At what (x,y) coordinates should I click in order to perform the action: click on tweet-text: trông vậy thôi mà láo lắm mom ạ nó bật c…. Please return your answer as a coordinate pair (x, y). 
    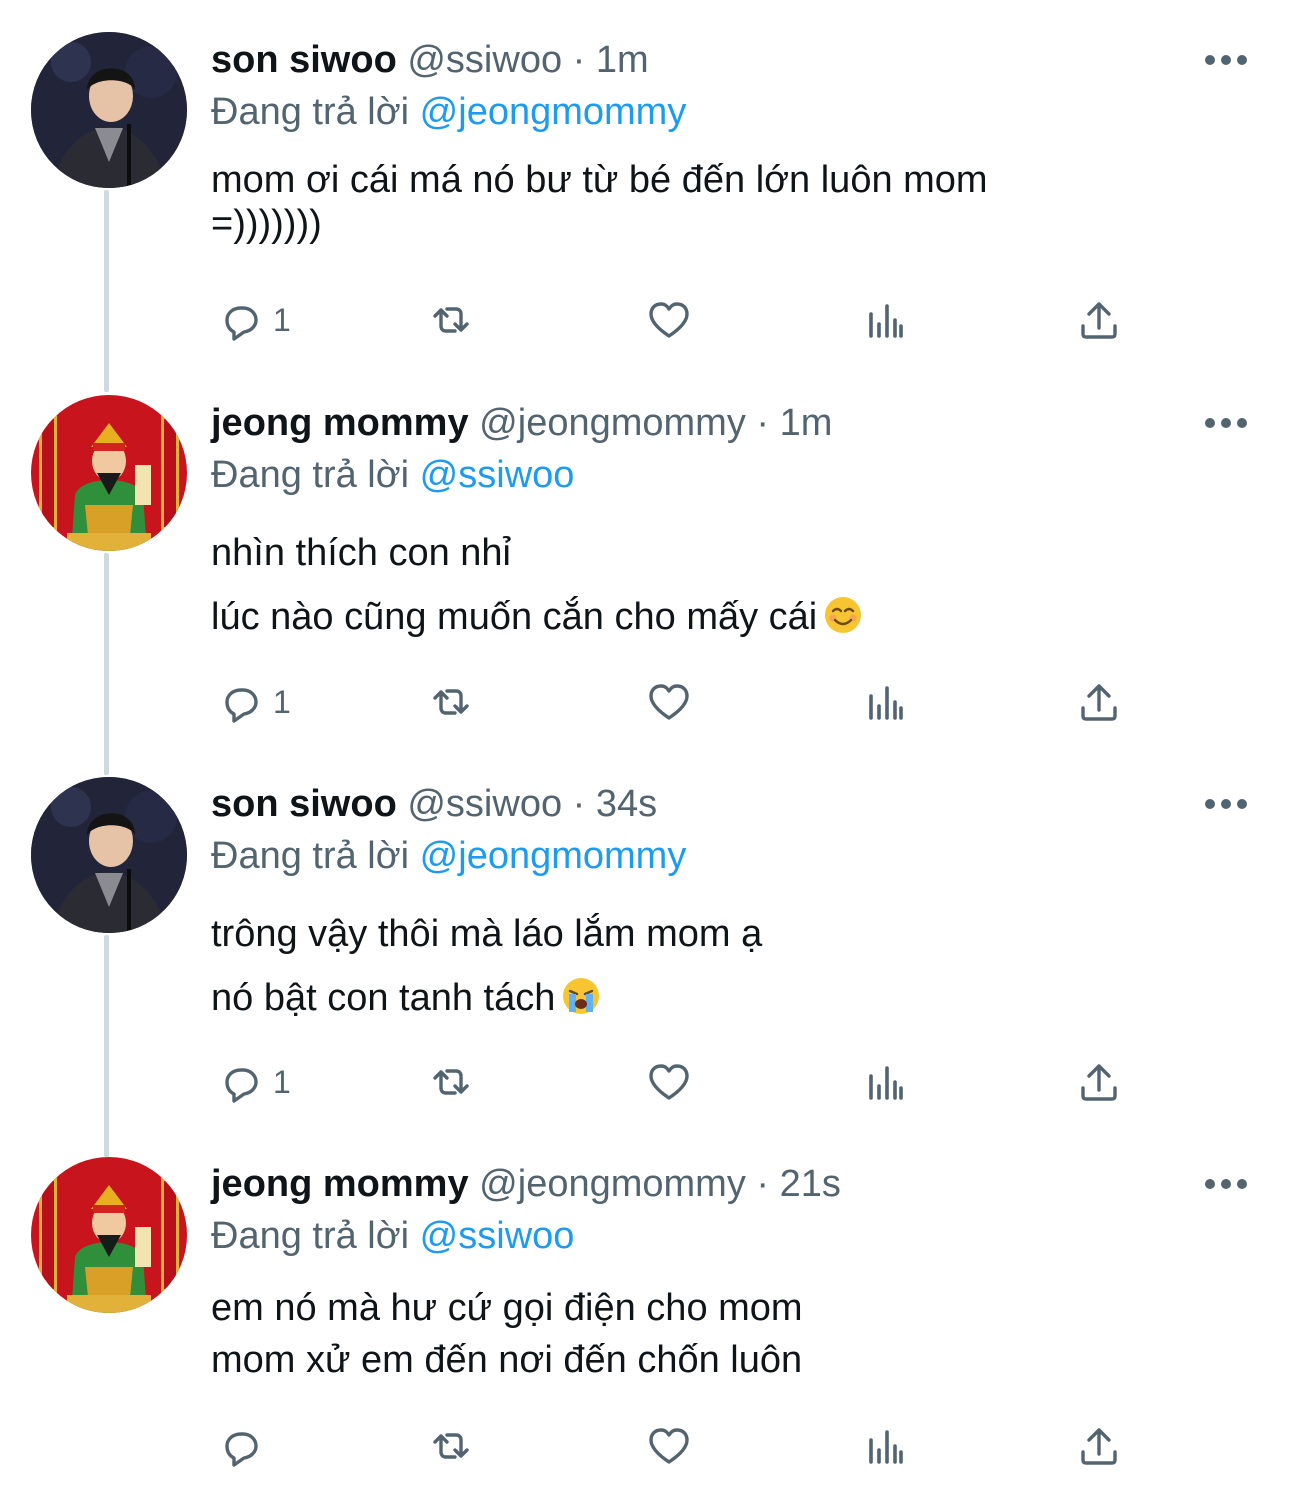
    Looking at the image, I should click on (486, 966).